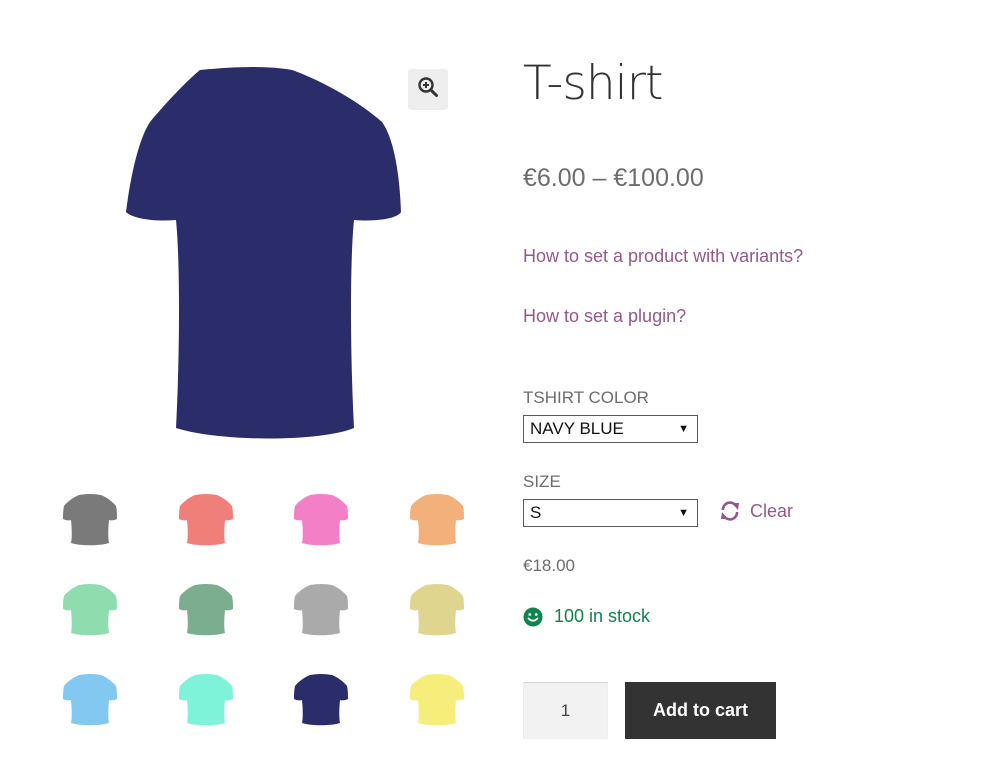 The height and width of the screenshot is (767, 993). Describe the element at coordinates (730, 511) in the screenshot. I see `refresh-icon` at that location.